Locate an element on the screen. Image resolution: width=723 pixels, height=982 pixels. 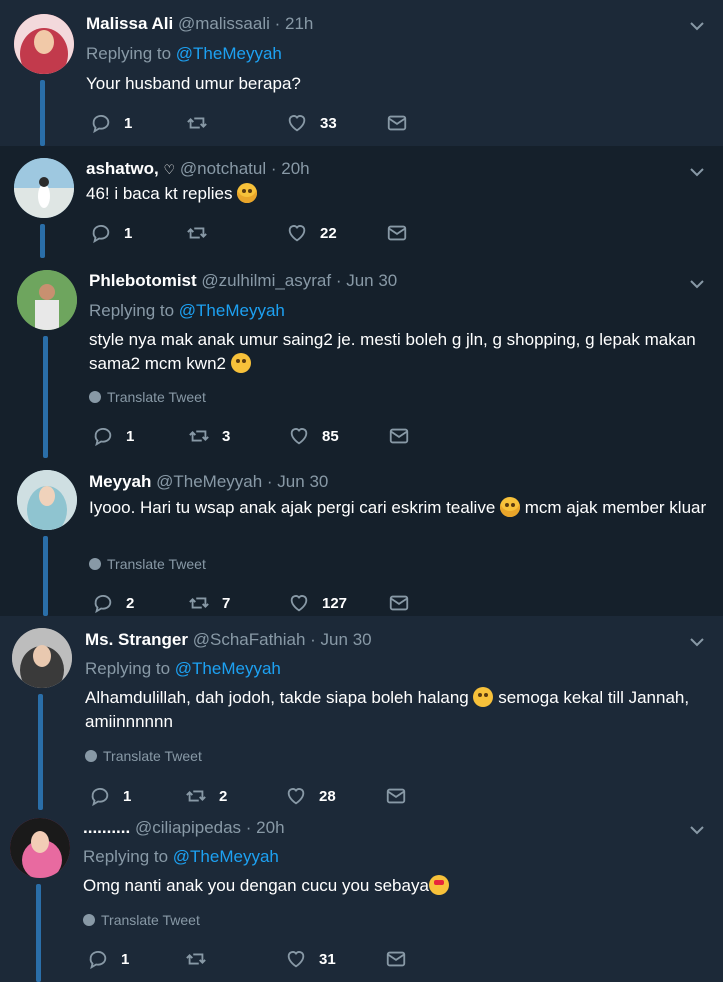
retweet-button: 2 is located at coordinates (207, 796).